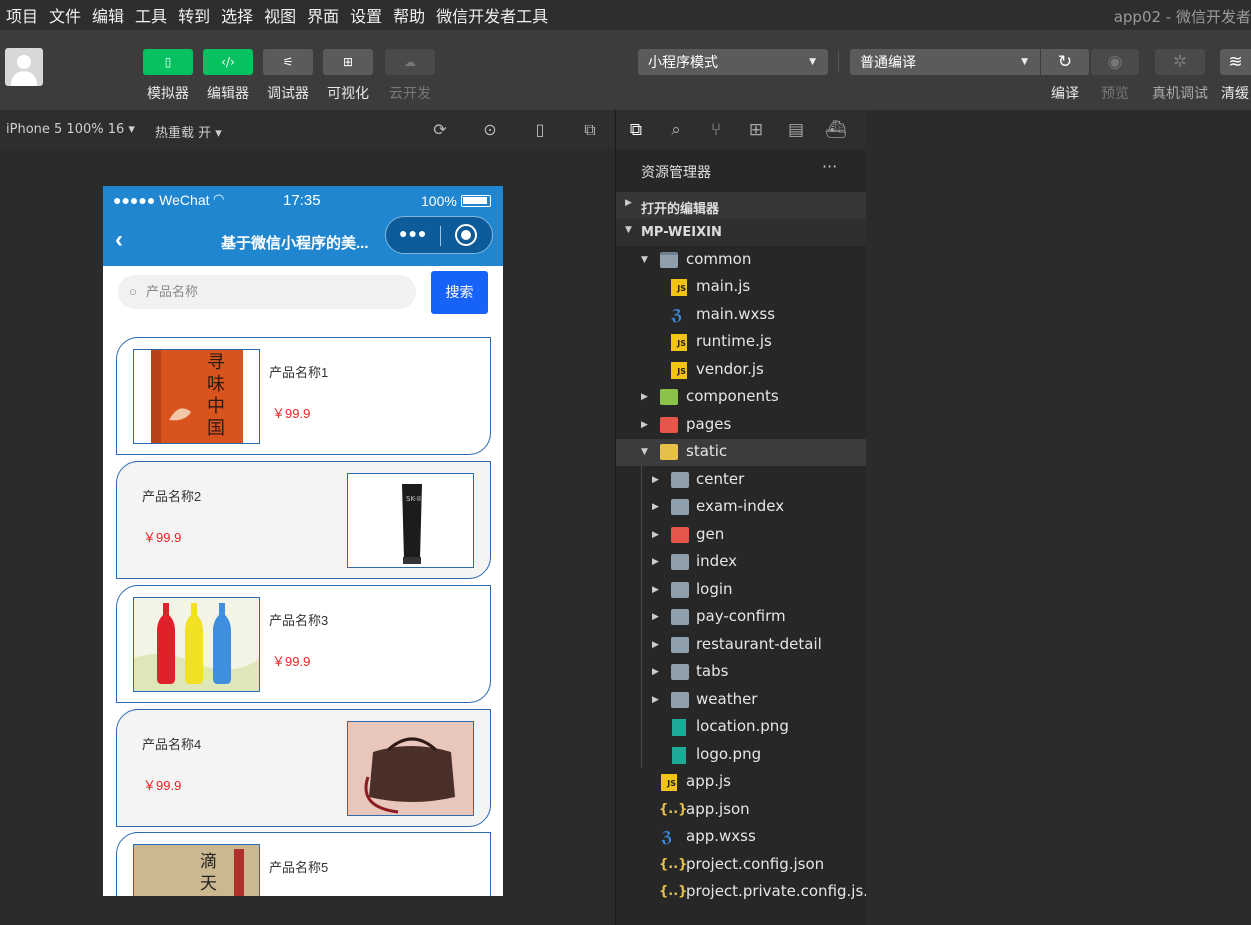 This screenshot has width=1251, height=925. Describe the element at coordinates (24, 67) in the screenshot. I see `avatar` at that location.